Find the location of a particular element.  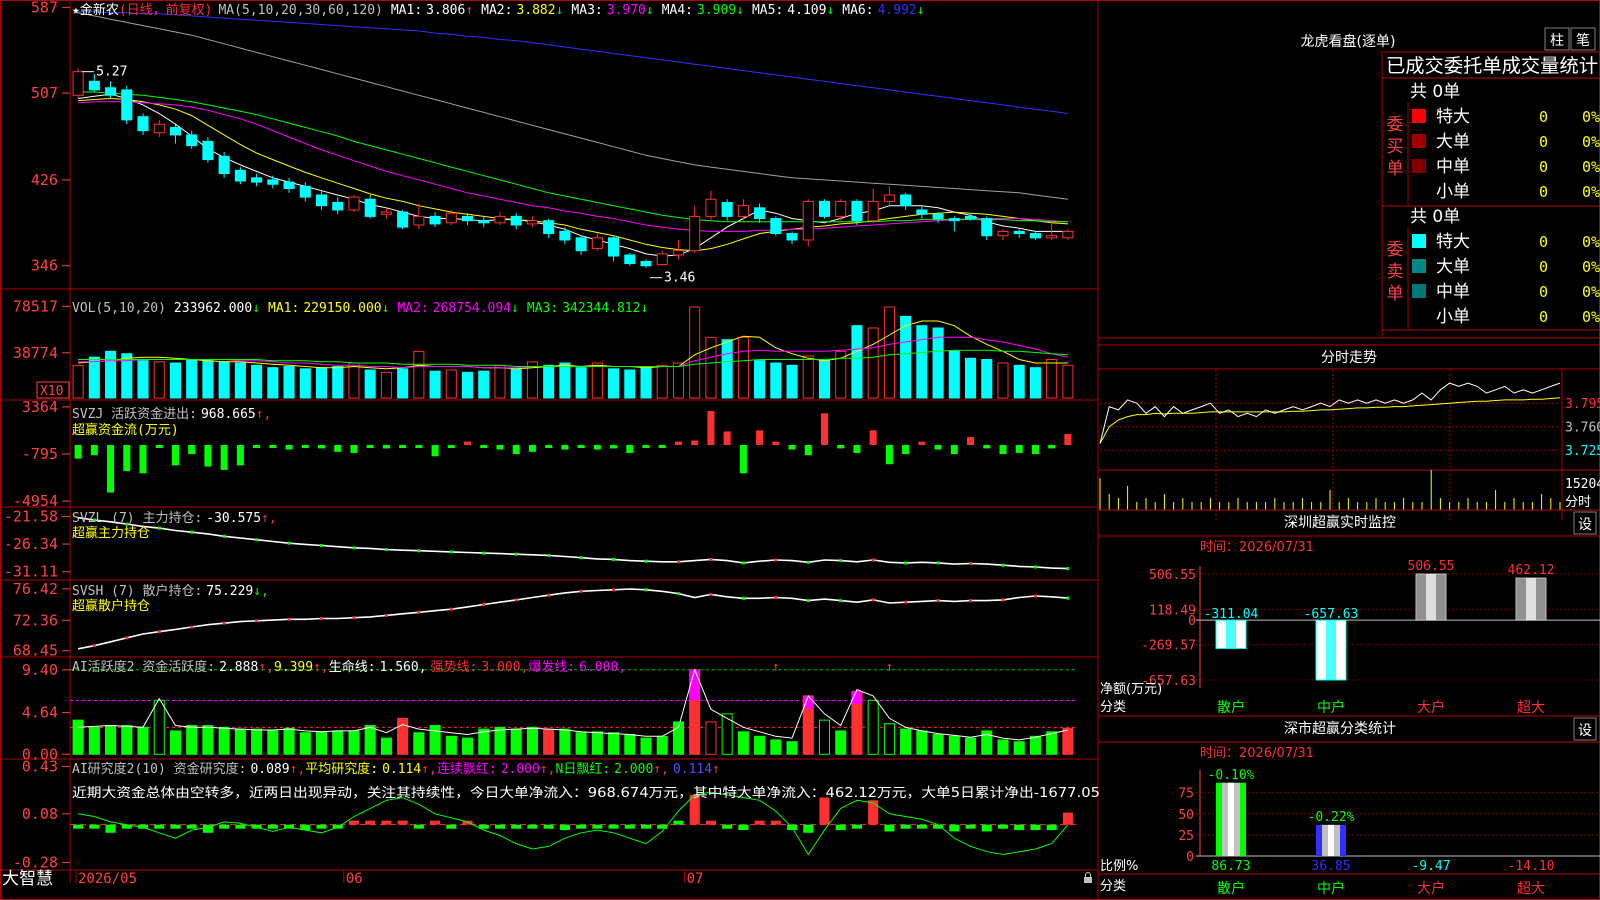

svzl-sublabel: 超赢主力持仓 is located at coordinates (111, 533).